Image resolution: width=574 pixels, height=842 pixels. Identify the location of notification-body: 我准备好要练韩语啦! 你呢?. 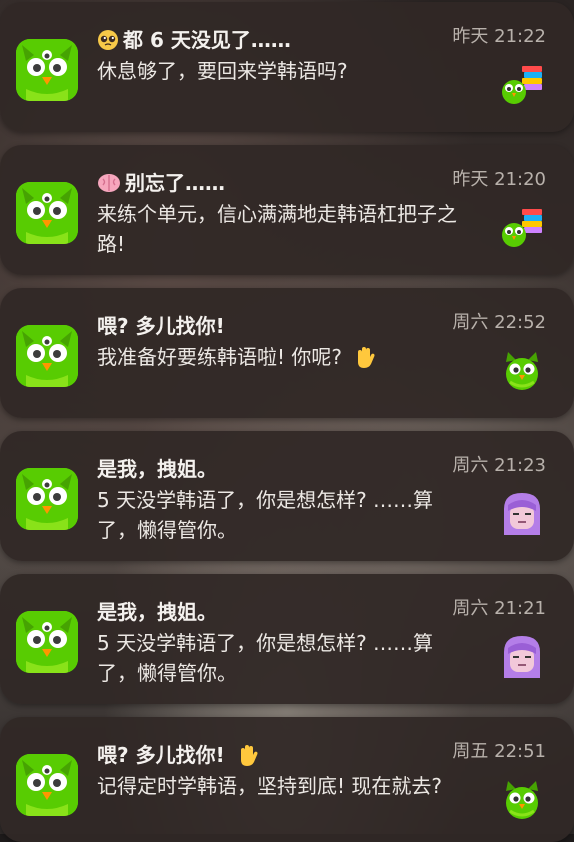
(284, 360).